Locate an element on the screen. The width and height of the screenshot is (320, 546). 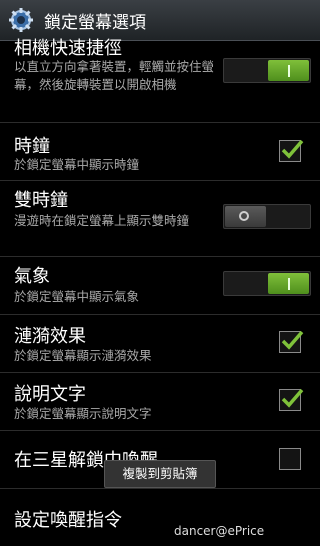
clock-checkbox is located at coordinates (291, 150).